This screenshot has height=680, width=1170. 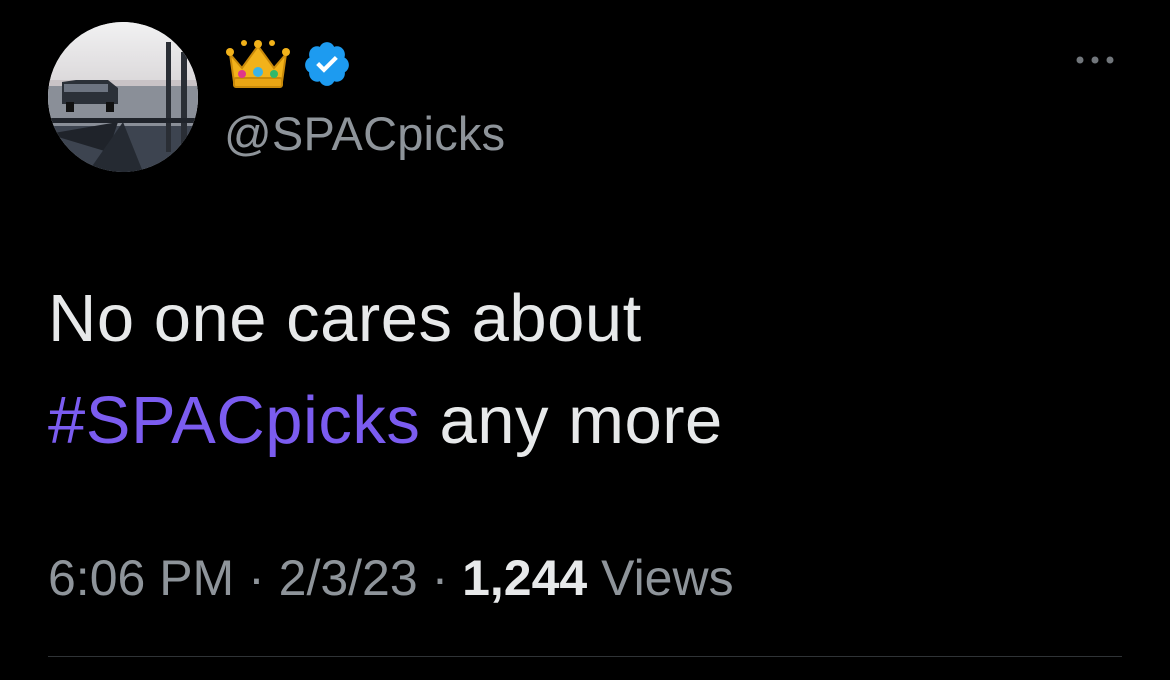 What do you see at coordinates (345, 318) in the screenshot?
I see `tweet-text-line1: No one cares about` at bounding box center [345, 318].